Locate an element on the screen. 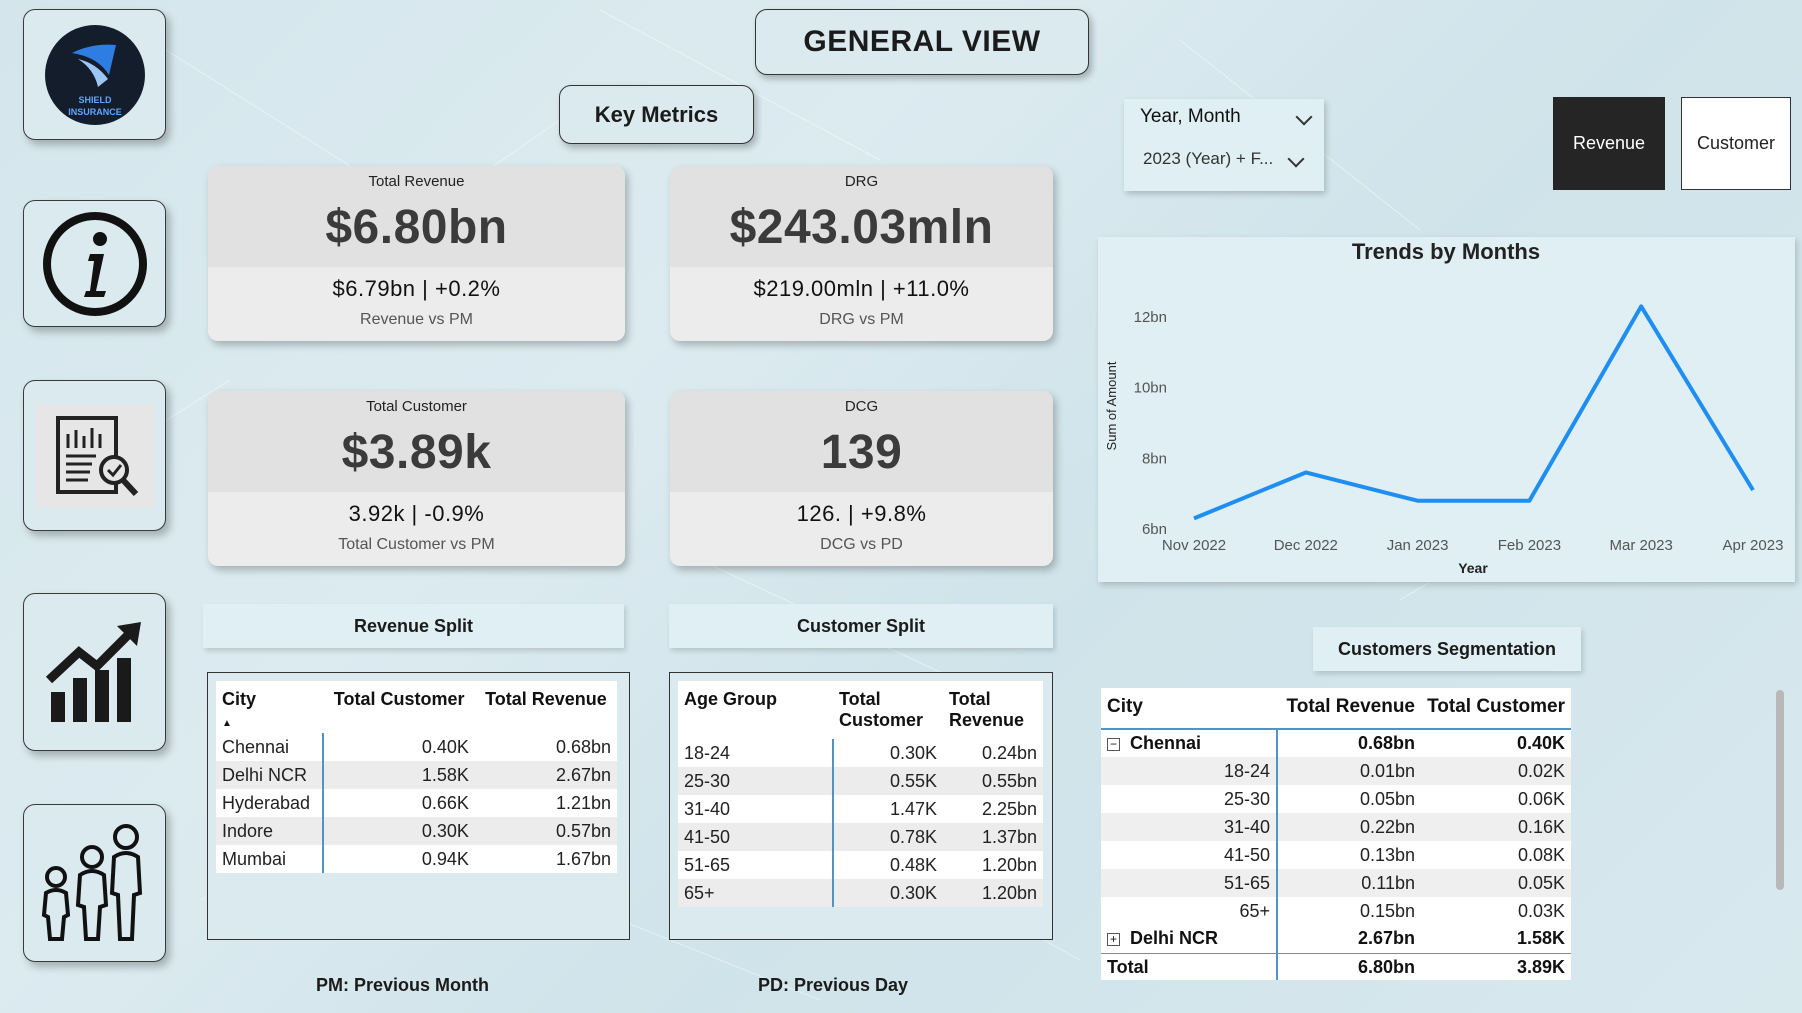 The width and height of the screenshot is (1802, 1013). cell-city: − Chennai is located at coordinates (1189, 743).